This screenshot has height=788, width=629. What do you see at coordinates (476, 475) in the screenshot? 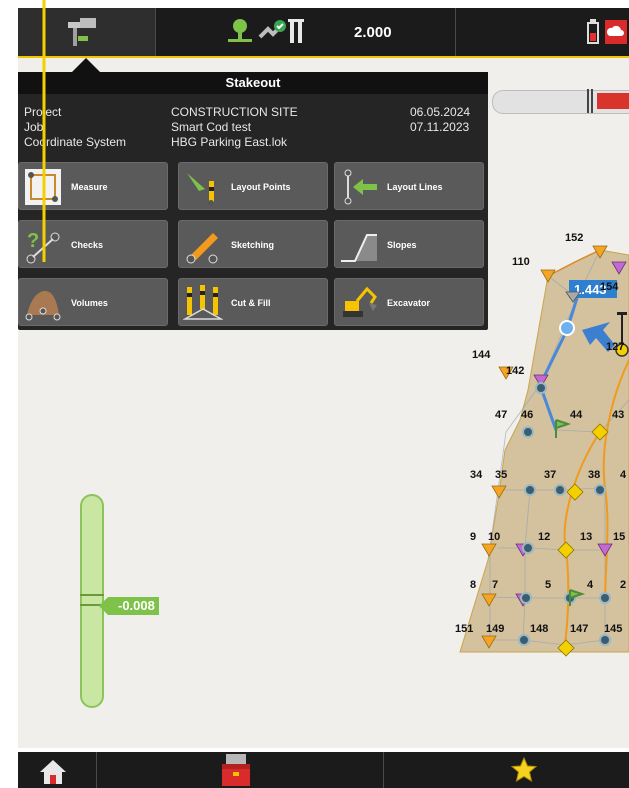
I see `point-label: 34` at bounding box center [476, 475].